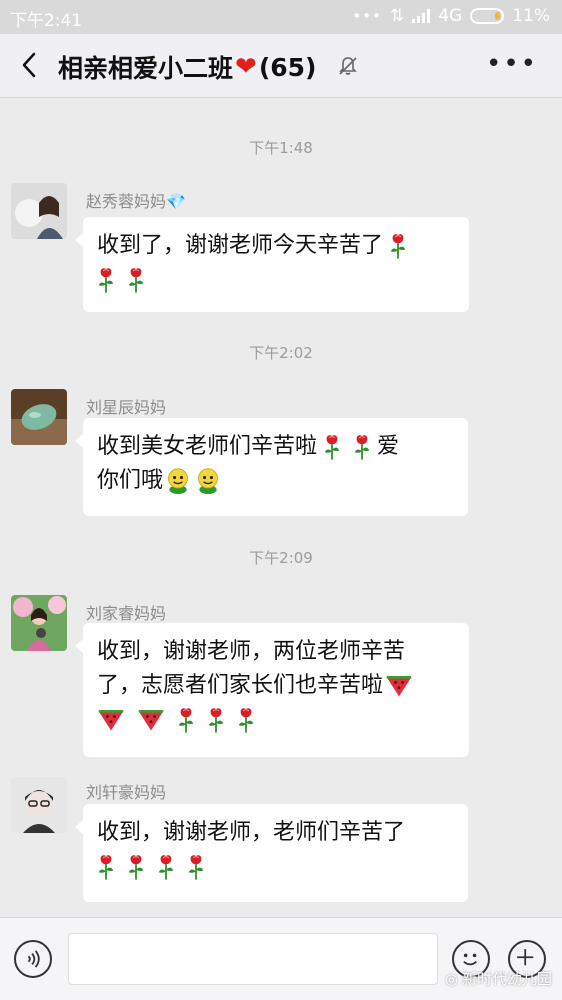 This screenshot has width=562, height=1000. I want to click on message-line: 了，志愿者们家长们也辛苦啦, so click(276, 686).